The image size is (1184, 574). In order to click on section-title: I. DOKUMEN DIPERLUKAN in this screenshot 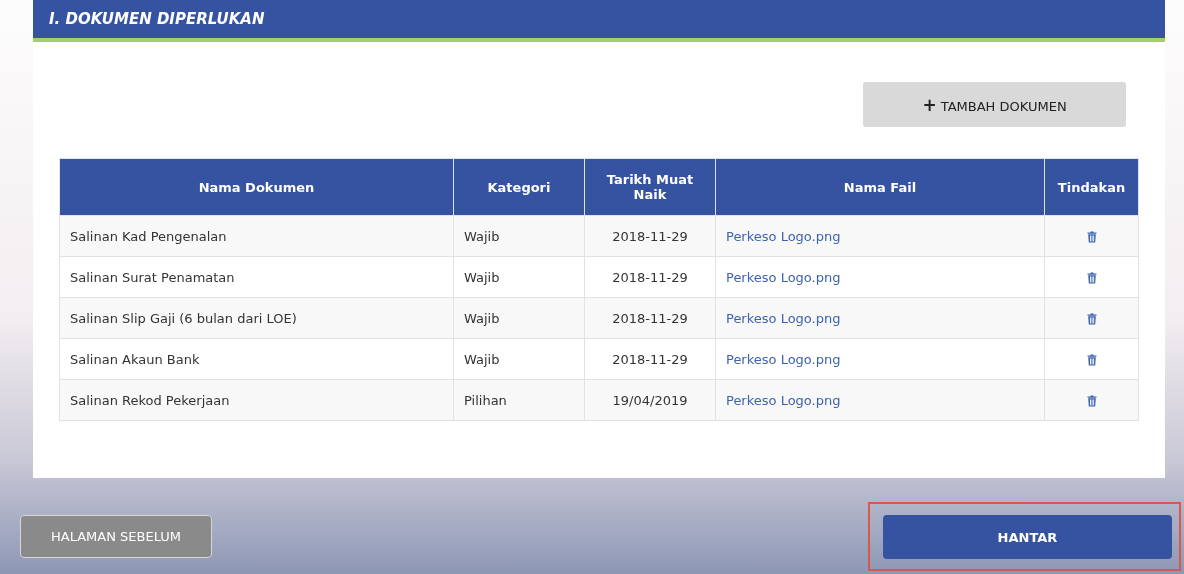, I will do `click(157, 19)`.